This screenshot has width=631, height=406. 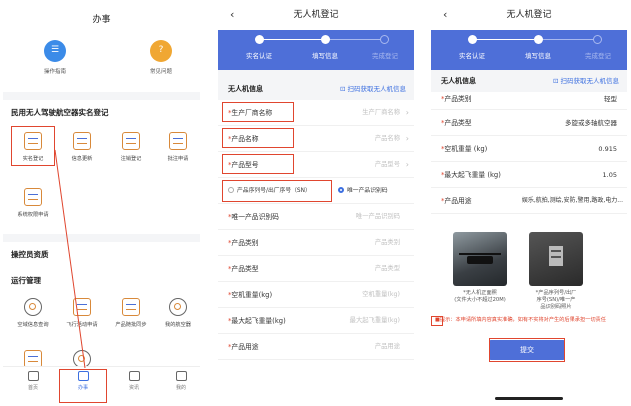 What do you see at coordinates (556, 300) in the screenshot?
I see `photo-caption: *产品序列号/出厂 序号(SN)/唯一产 品识别码照片` at bounding box center [556, 300].